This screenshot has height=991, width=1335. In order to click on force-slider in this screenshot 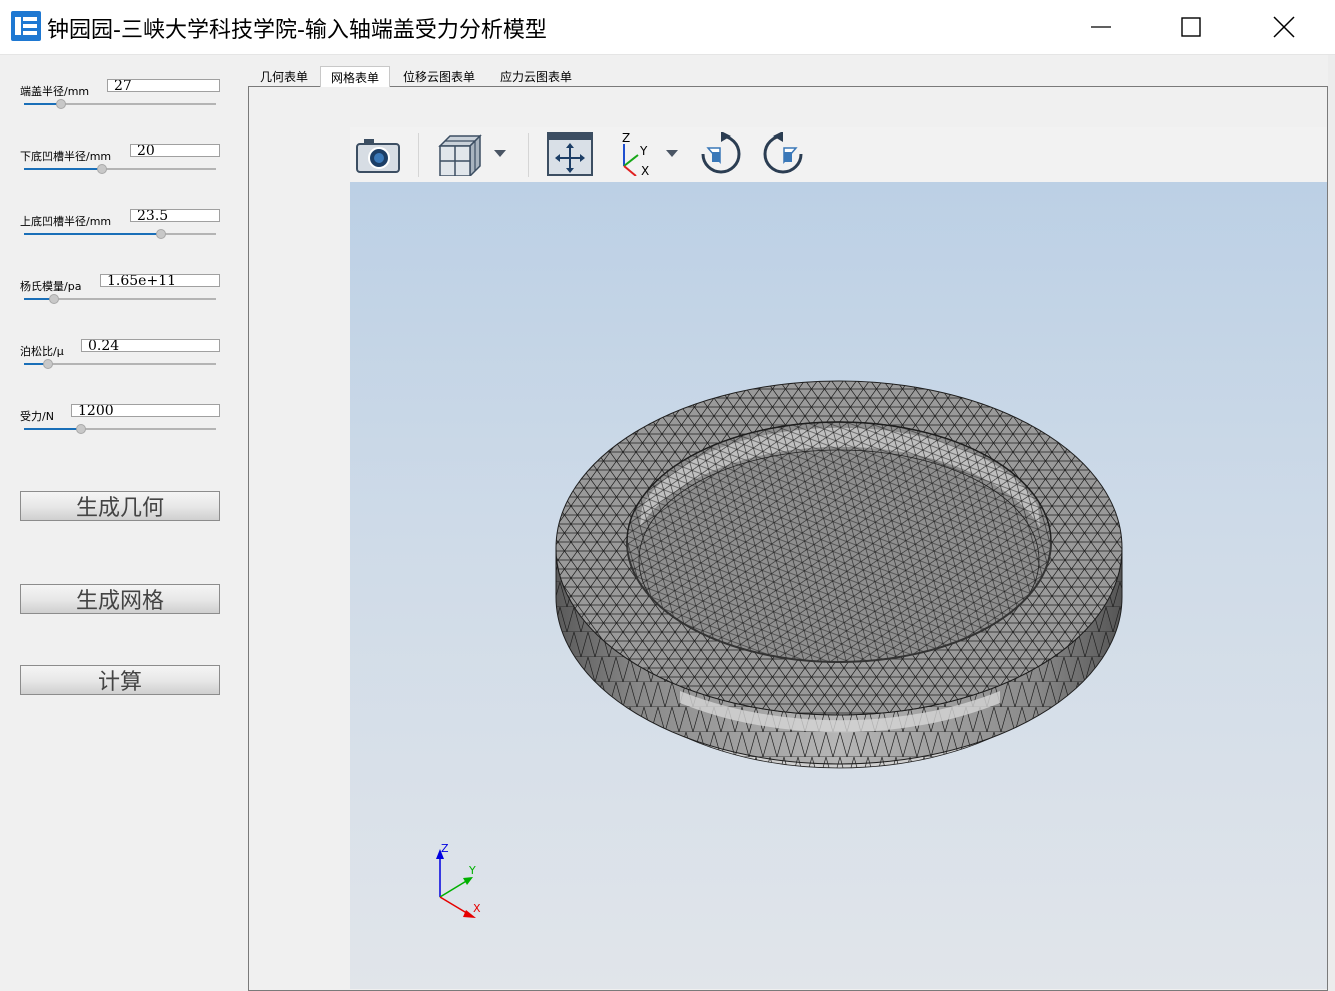, I will do `click(120, 429)`.